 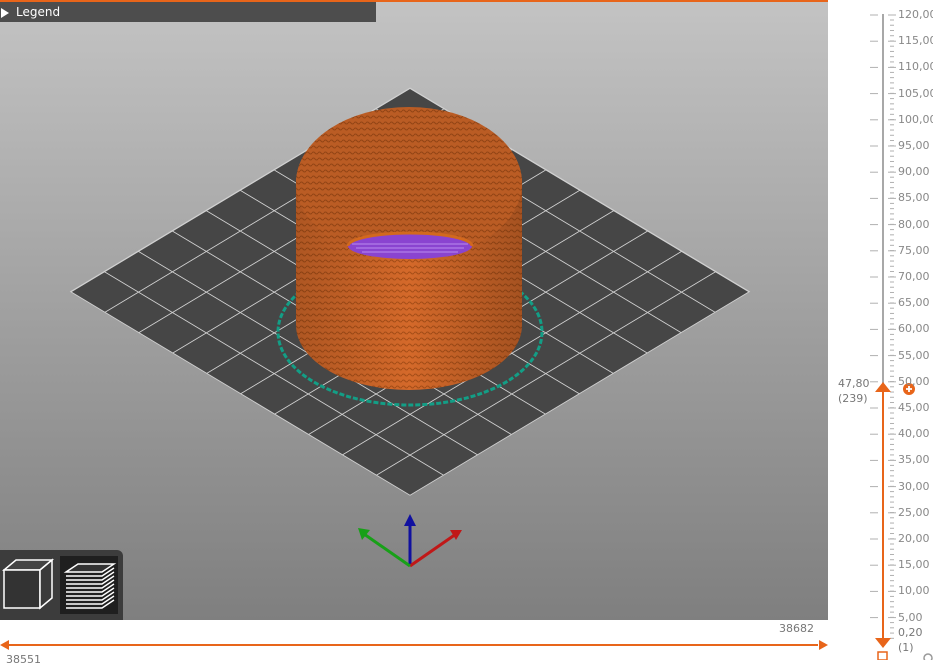 I want to click on layer-height-tick-label: 80,00, so click(x=914, y=224).